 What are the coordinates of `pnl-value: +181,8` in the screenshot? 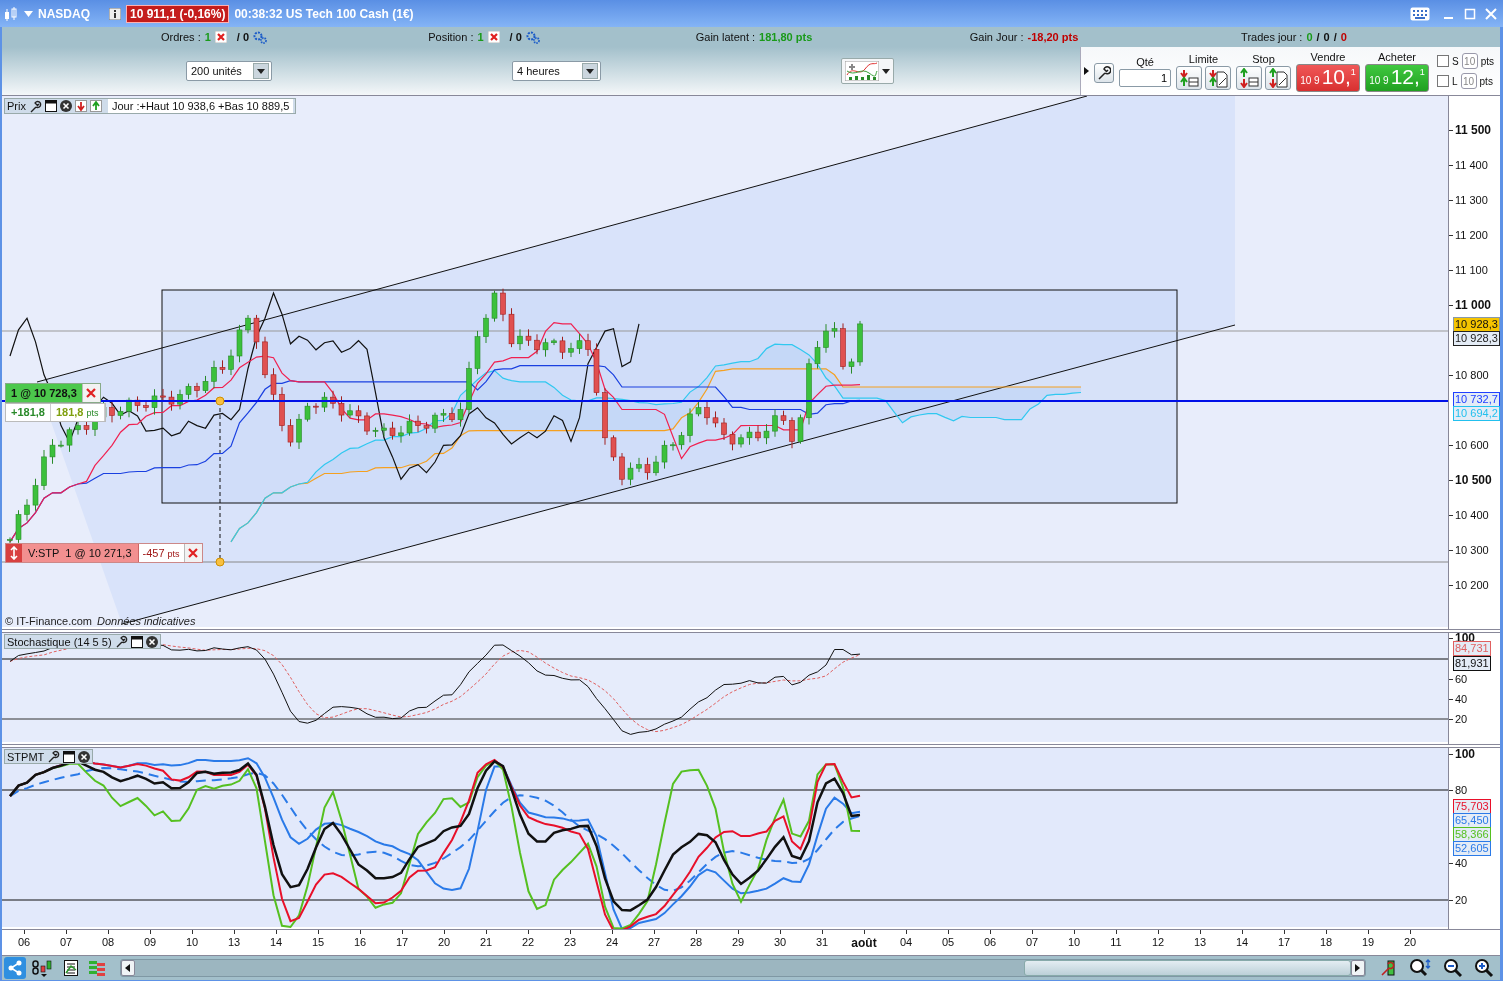 It's located at (28, 412).